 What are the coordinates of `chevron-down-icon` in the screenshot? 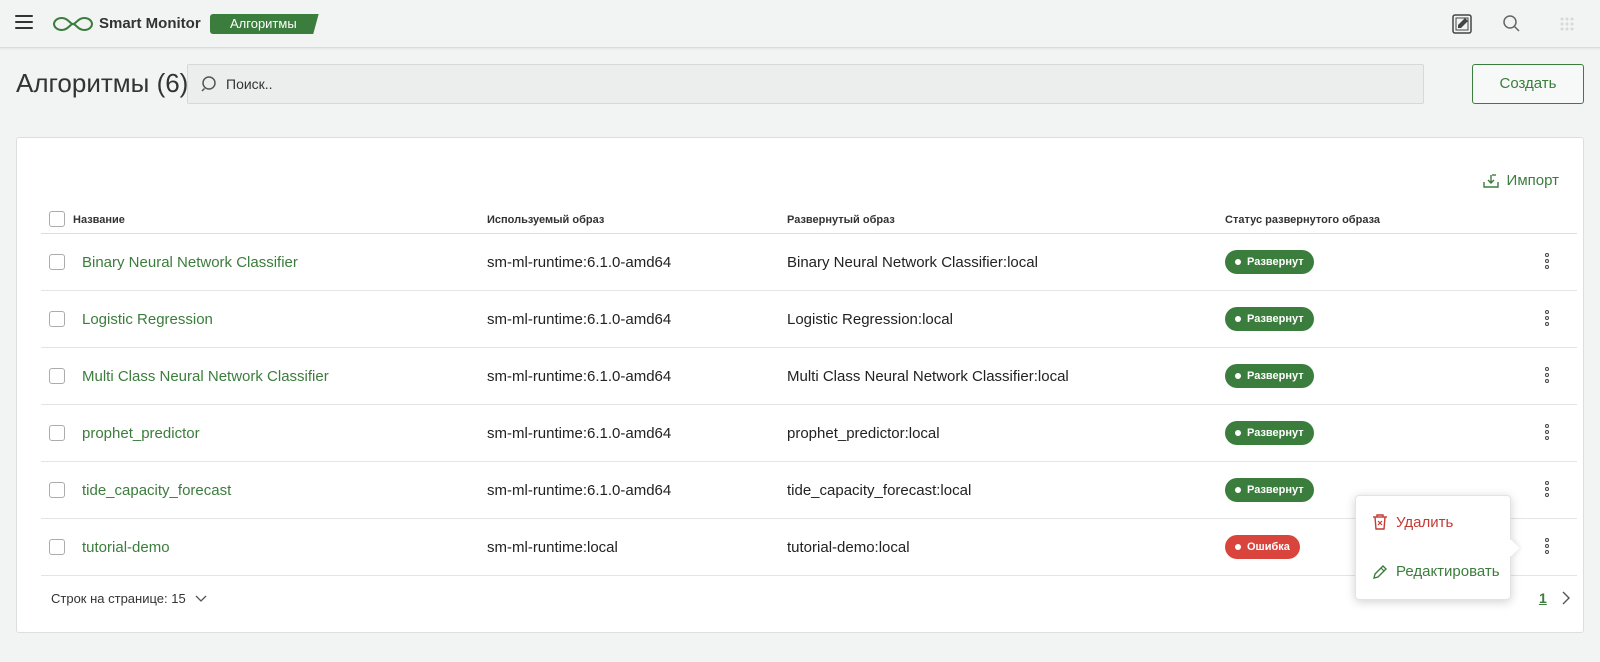 It's located at (201, 598).